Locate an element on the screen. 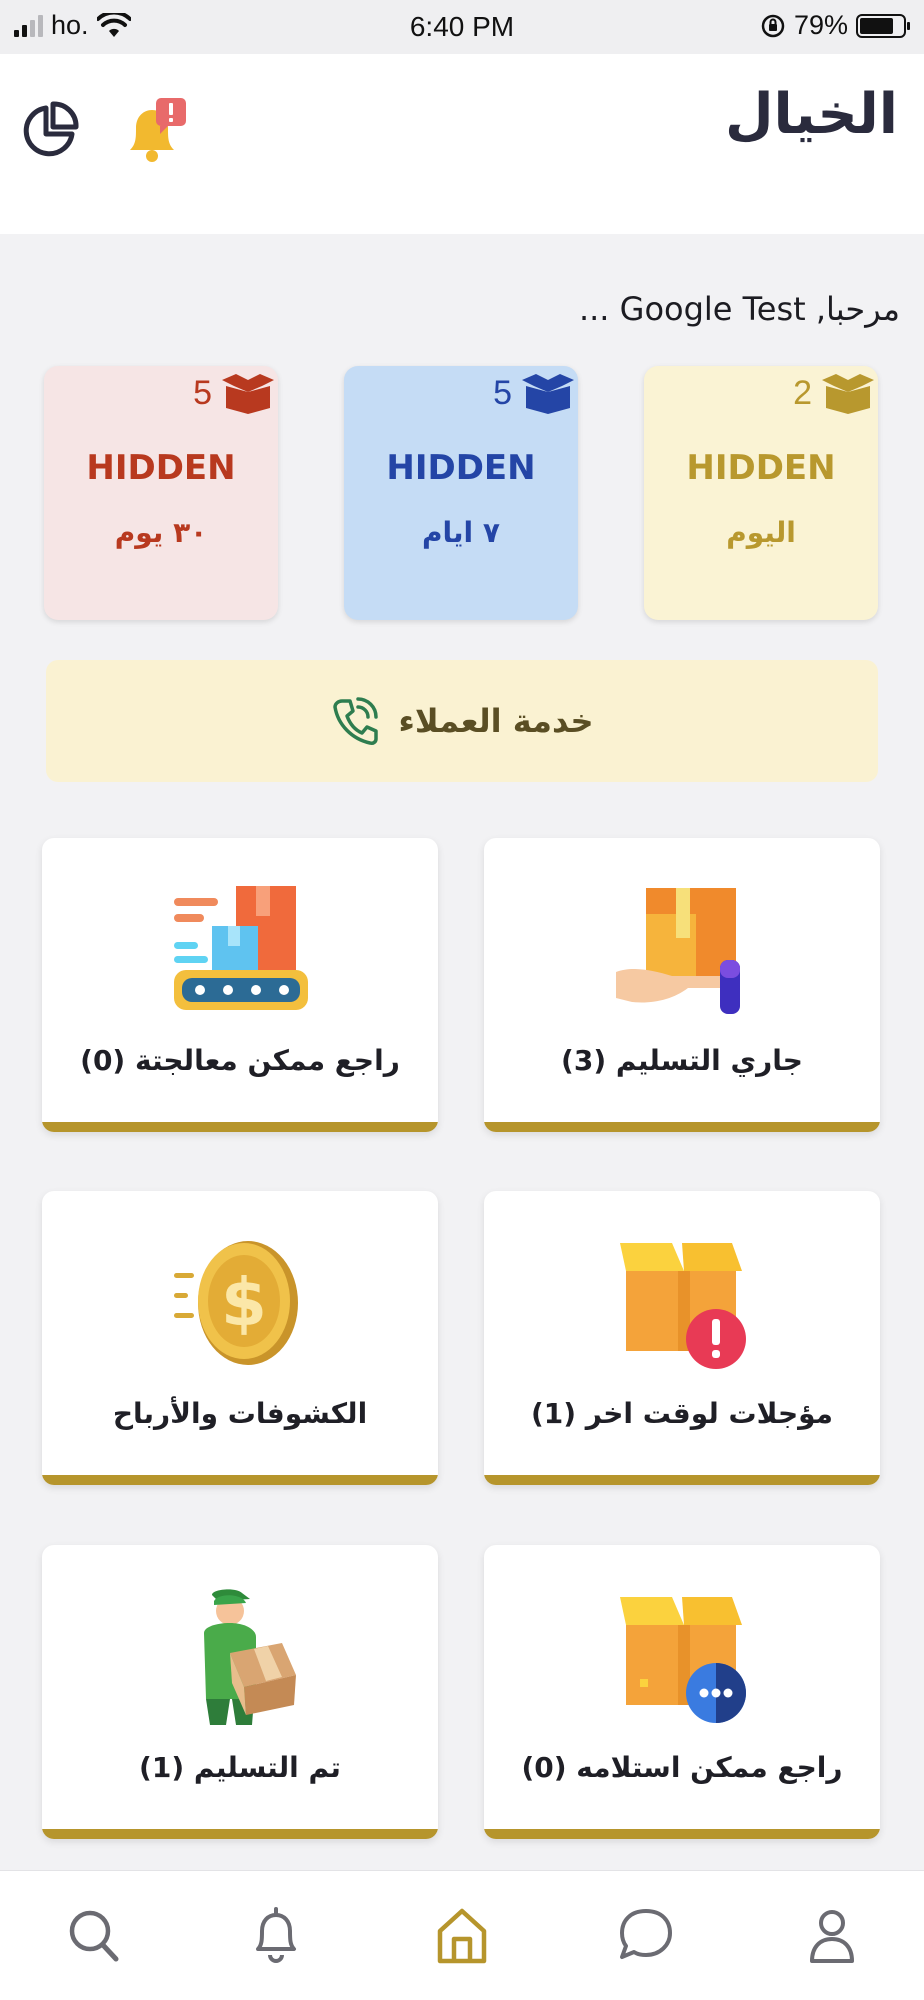  customer-service-button: خدمة العملاء is located at coordinates (462, 721).